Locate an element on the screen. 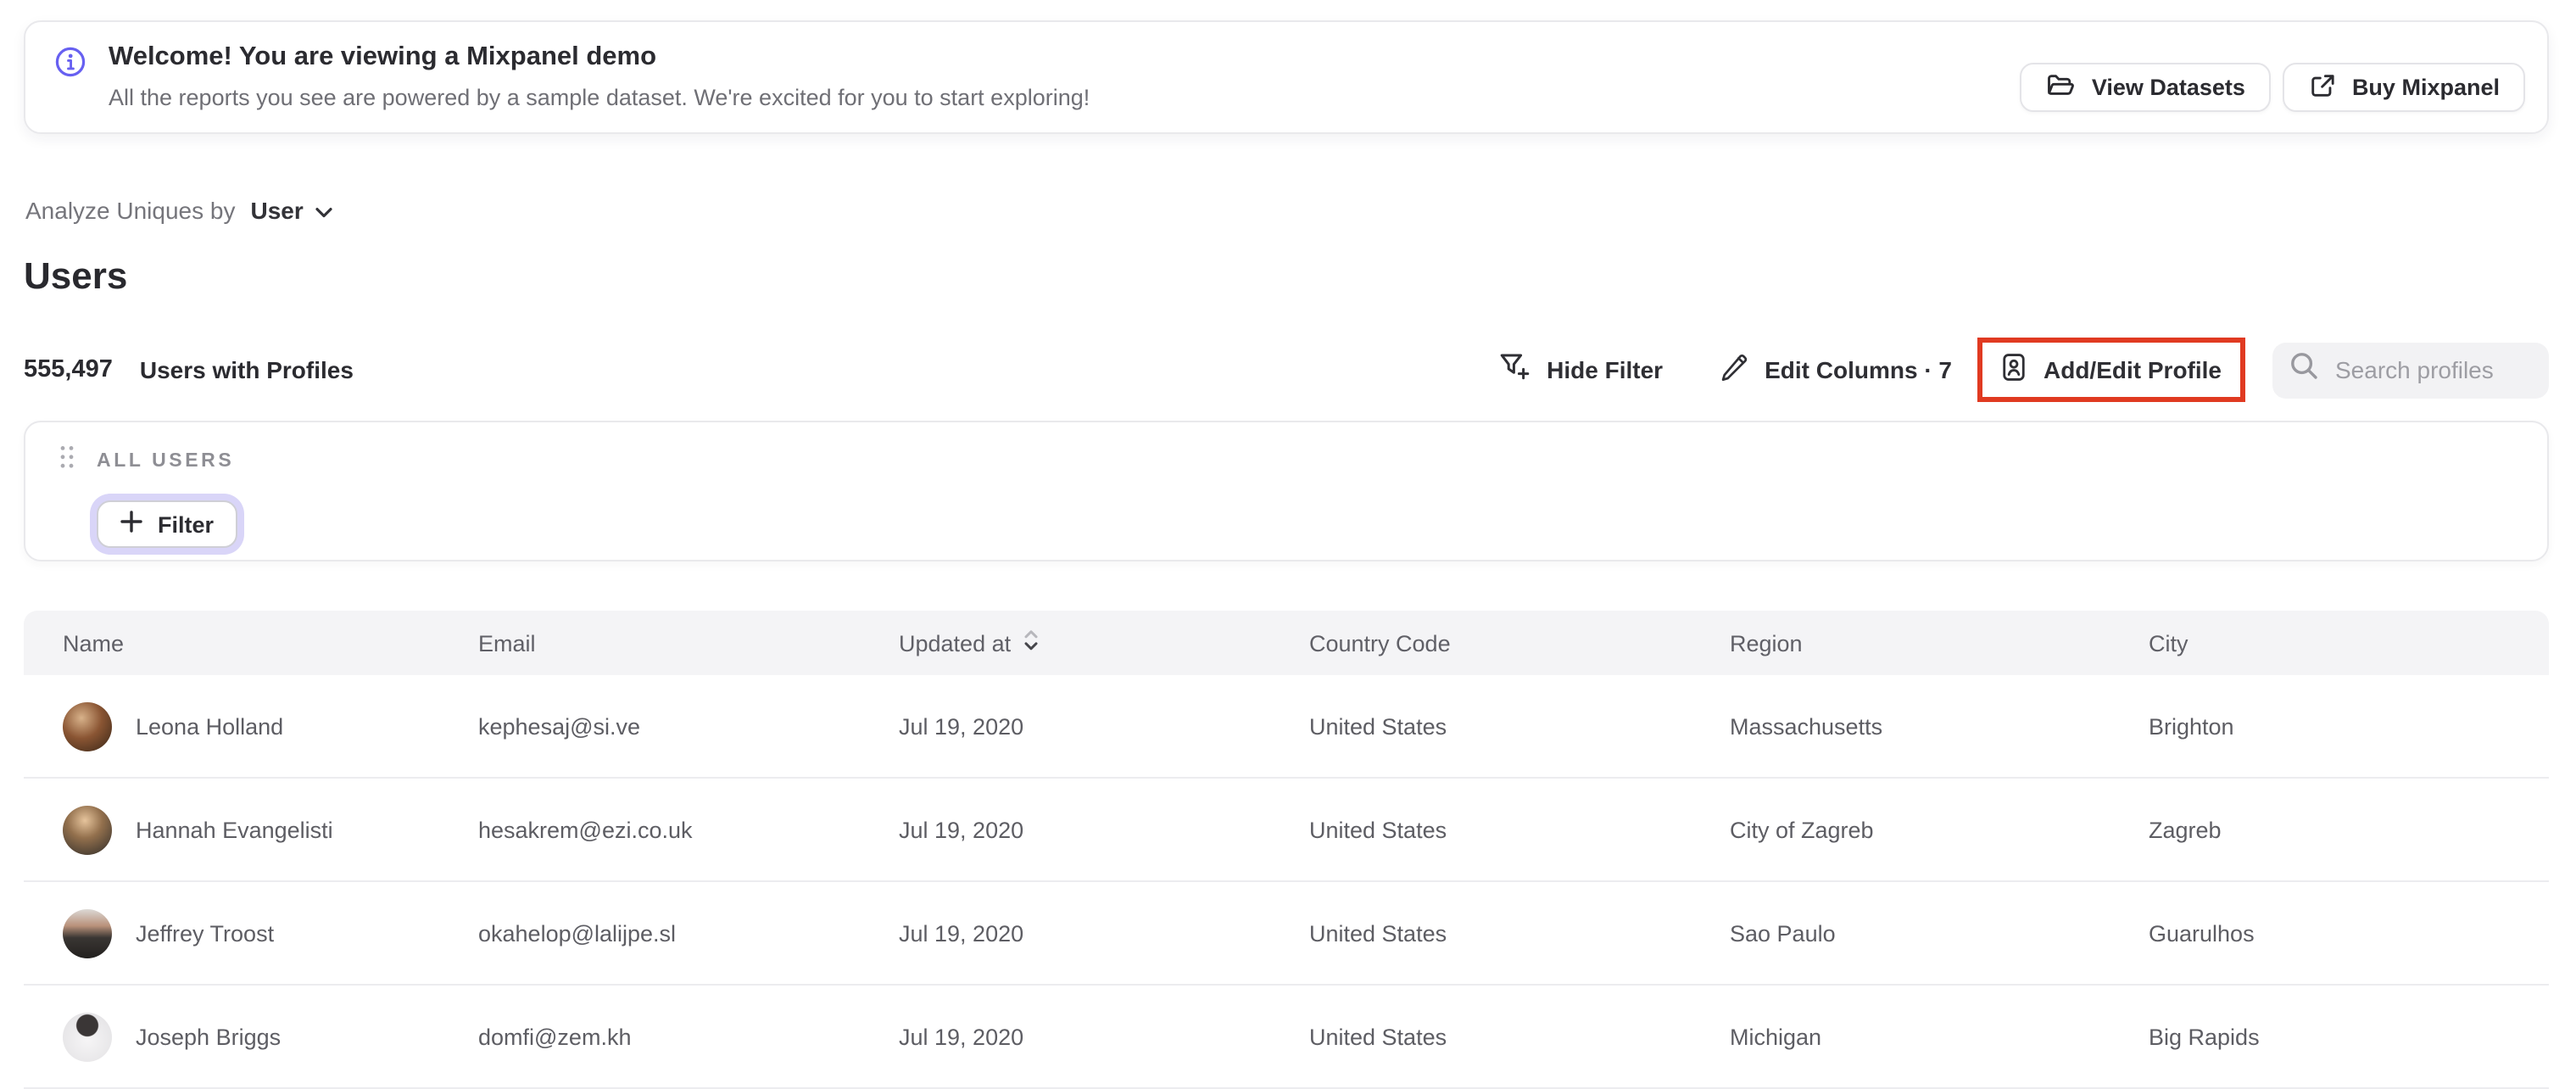 This screenshot has height=1089, width=2576. filter-group-label: ALL USERS is located at coordinates (166, 461).